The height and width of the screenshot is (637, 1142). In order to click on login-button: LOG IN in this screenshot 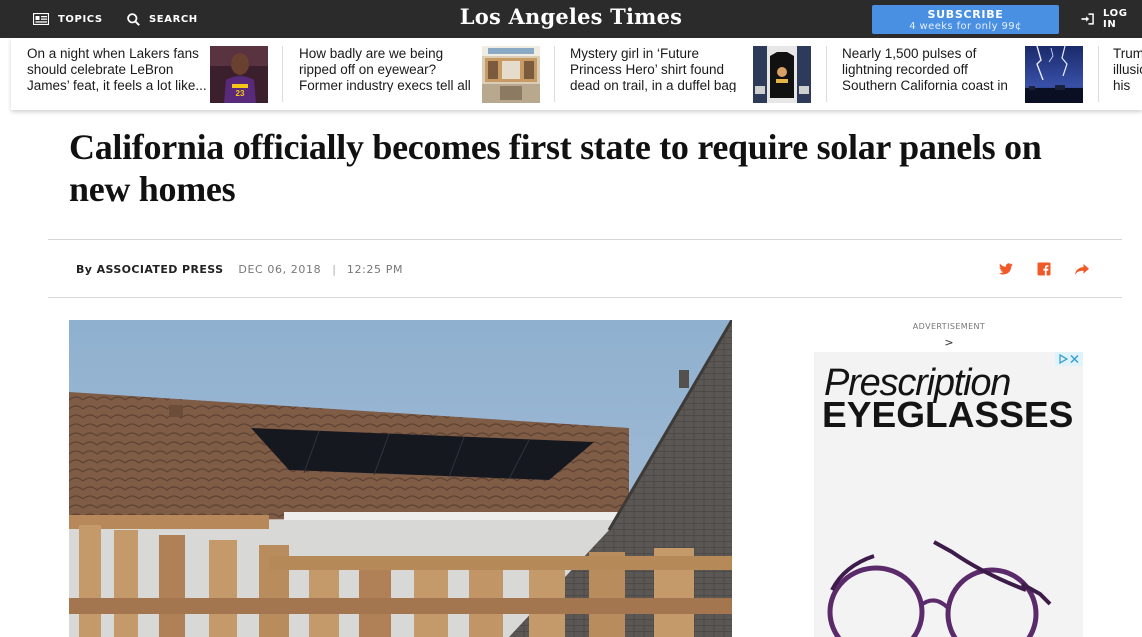, I will do `click(1111, 19)`.